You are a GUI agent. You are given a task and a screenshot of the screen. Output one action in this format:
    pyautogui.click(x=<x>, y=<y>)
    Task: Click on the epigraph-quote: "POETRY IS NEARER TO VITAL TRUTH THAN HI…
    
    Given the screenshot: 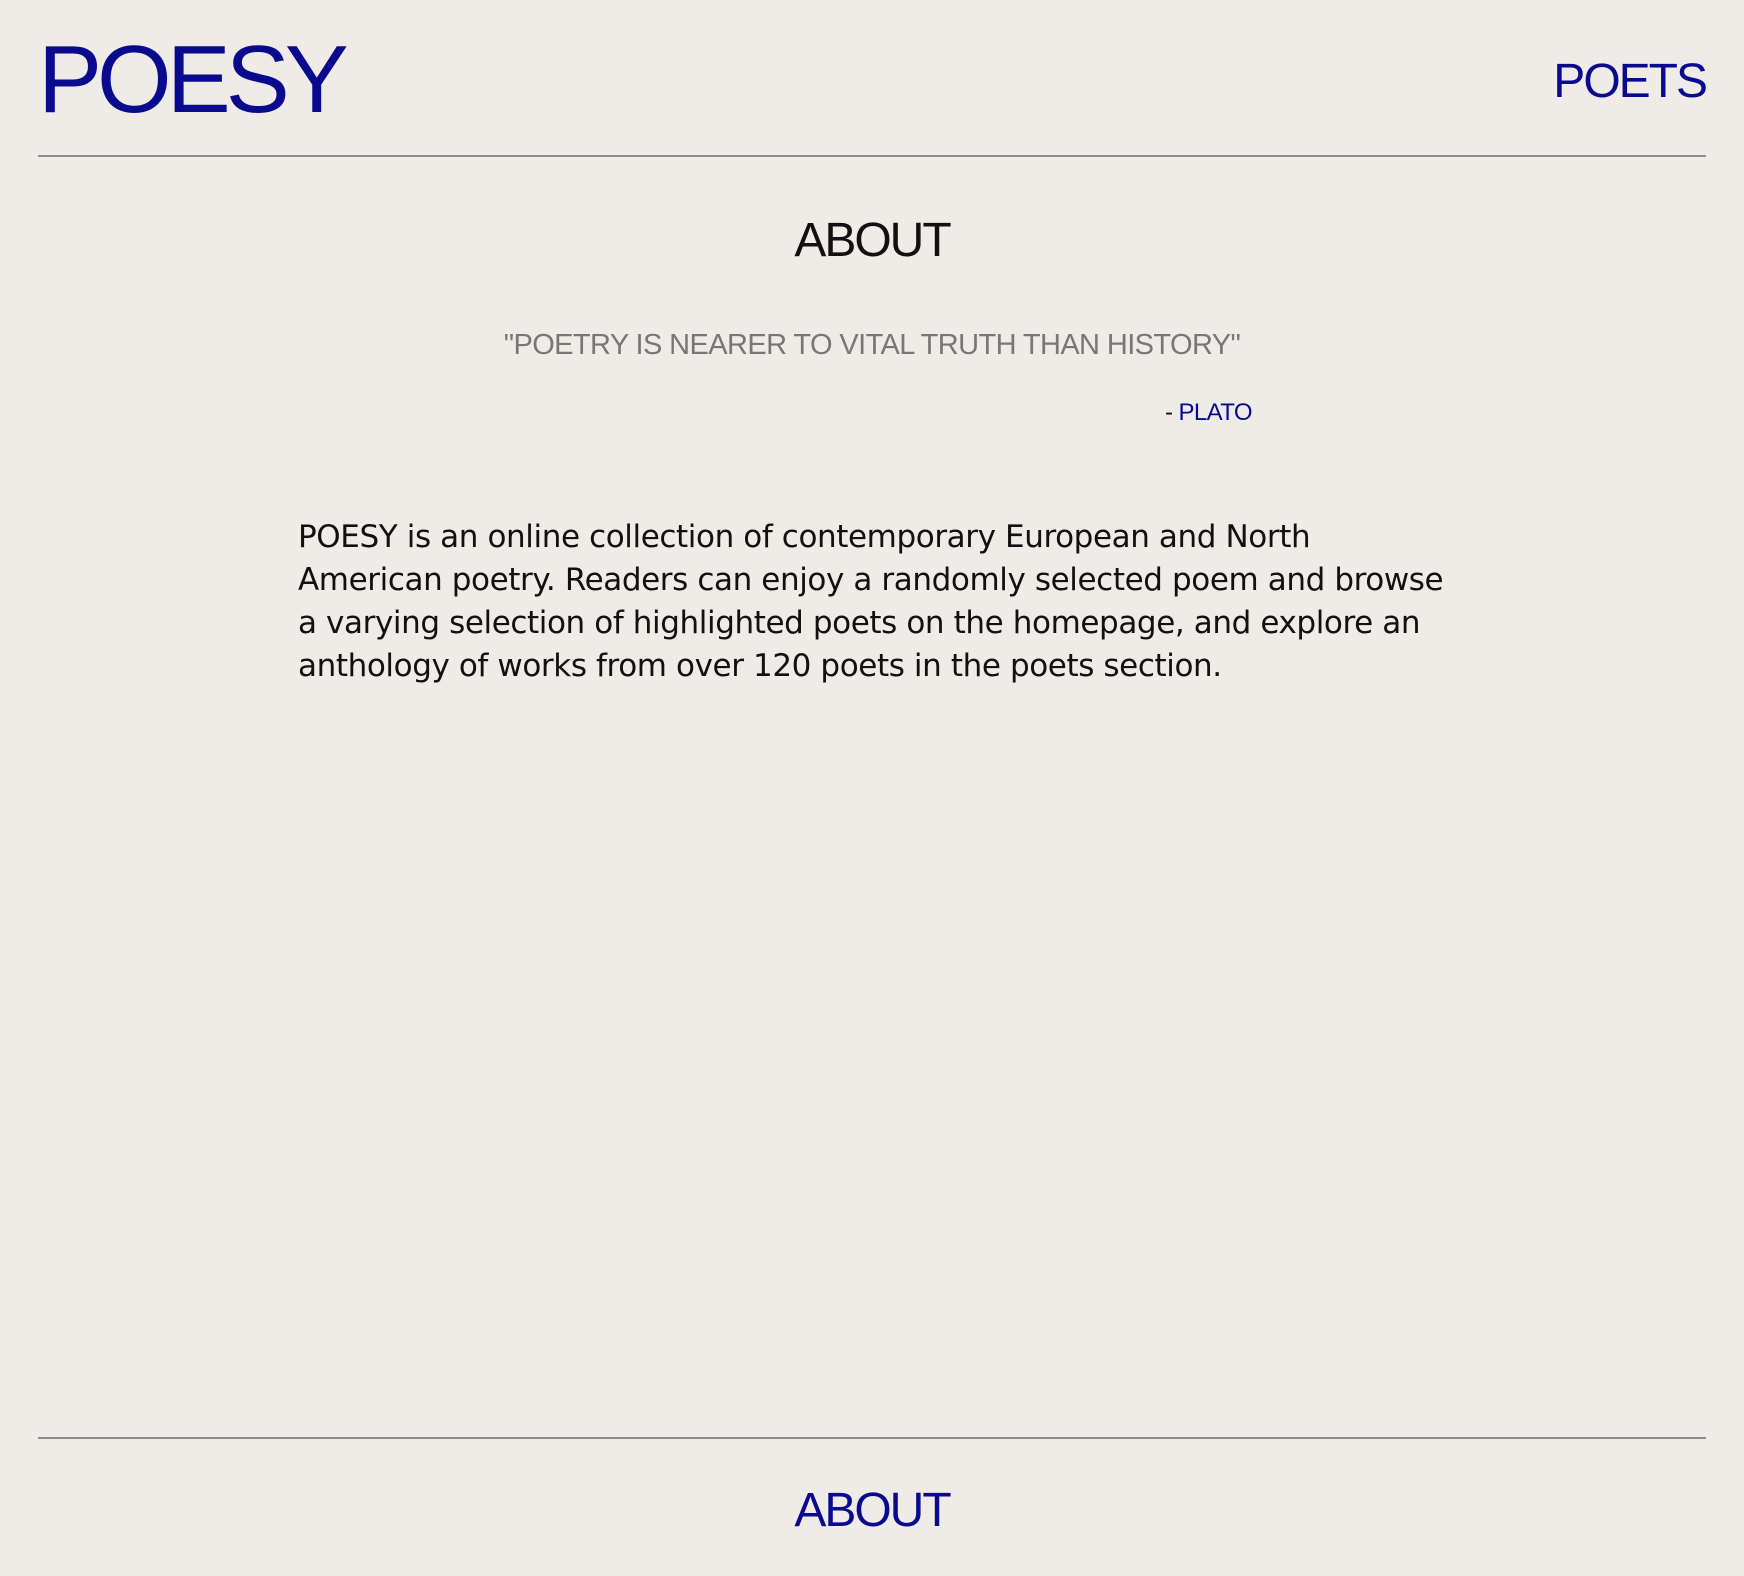 What is the action you would take?
    pyautogui.click(x=872, y=345)
    